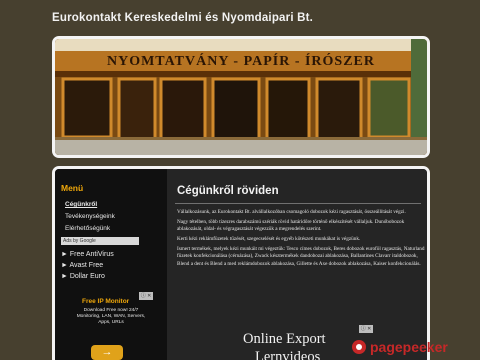 The width and height of the screenshot is (480, 360). What do you see at coordinates (100, 241) in the screenshot?
I see `ads-by-google-label: Ads by Google` at bounding box center [100, 241].